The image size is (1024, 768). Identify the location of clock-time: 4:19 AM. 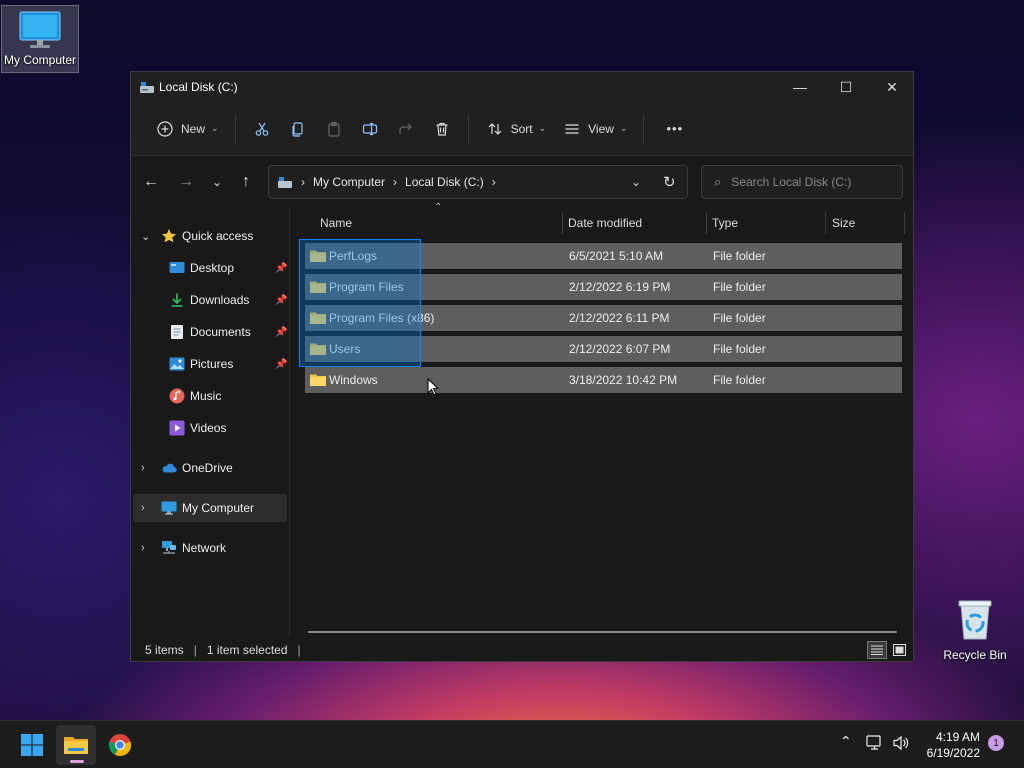
(957, 737).